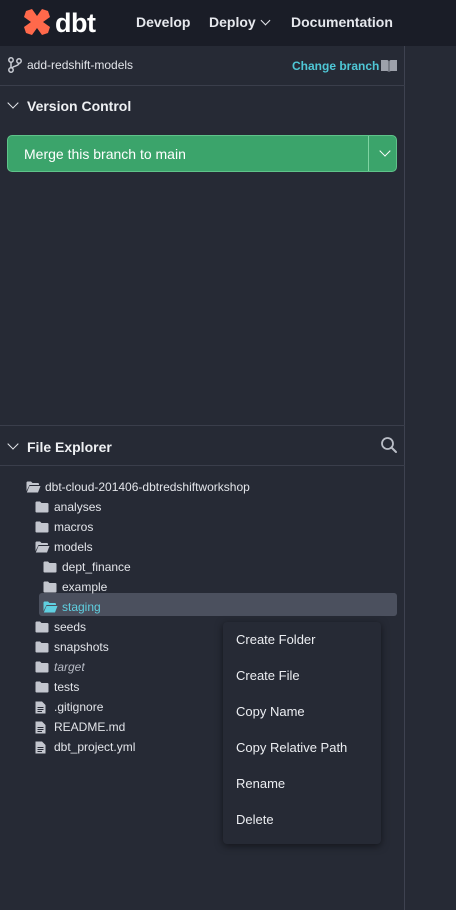  I want to click on logo-text: dbt, so click(75, 23).